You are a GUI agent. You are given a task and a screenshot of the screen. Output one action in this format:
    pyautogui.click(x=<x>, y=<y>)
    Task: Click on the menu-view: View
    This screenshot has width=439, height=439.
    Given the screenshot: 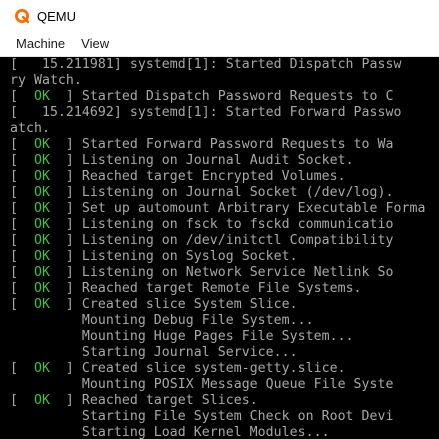 What is the action you would take?
    pyautogui.click(x=95, y=44)
    